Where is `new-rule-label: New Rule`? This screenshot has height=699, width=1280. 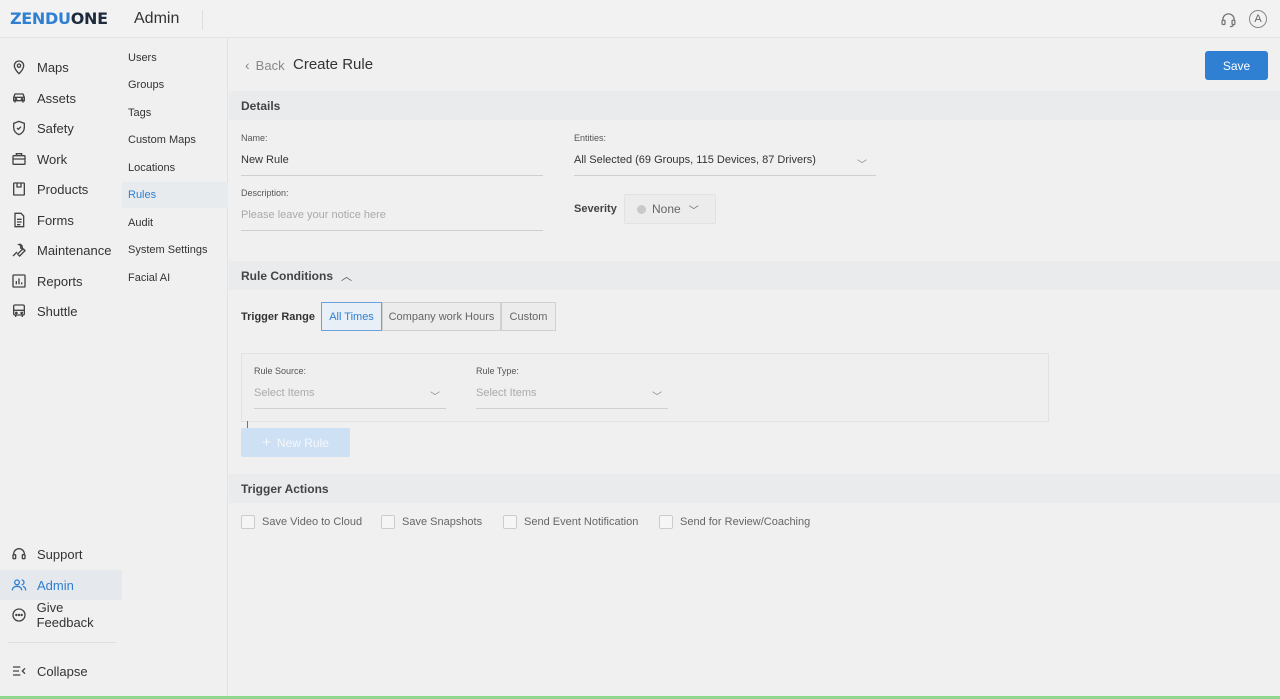
new-rule-label: New Rule is located at coordinates (302, 442).